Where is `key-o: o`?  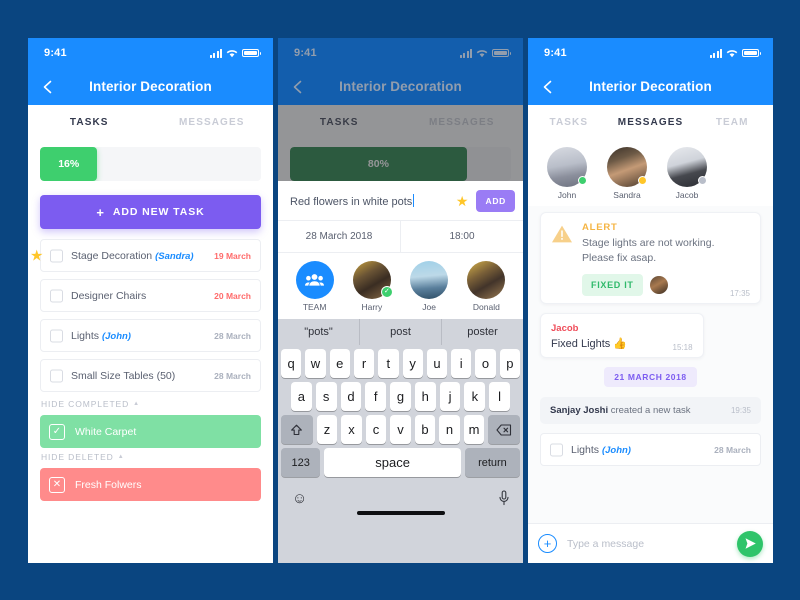
key-o: o is located at coordinates (485, 363).